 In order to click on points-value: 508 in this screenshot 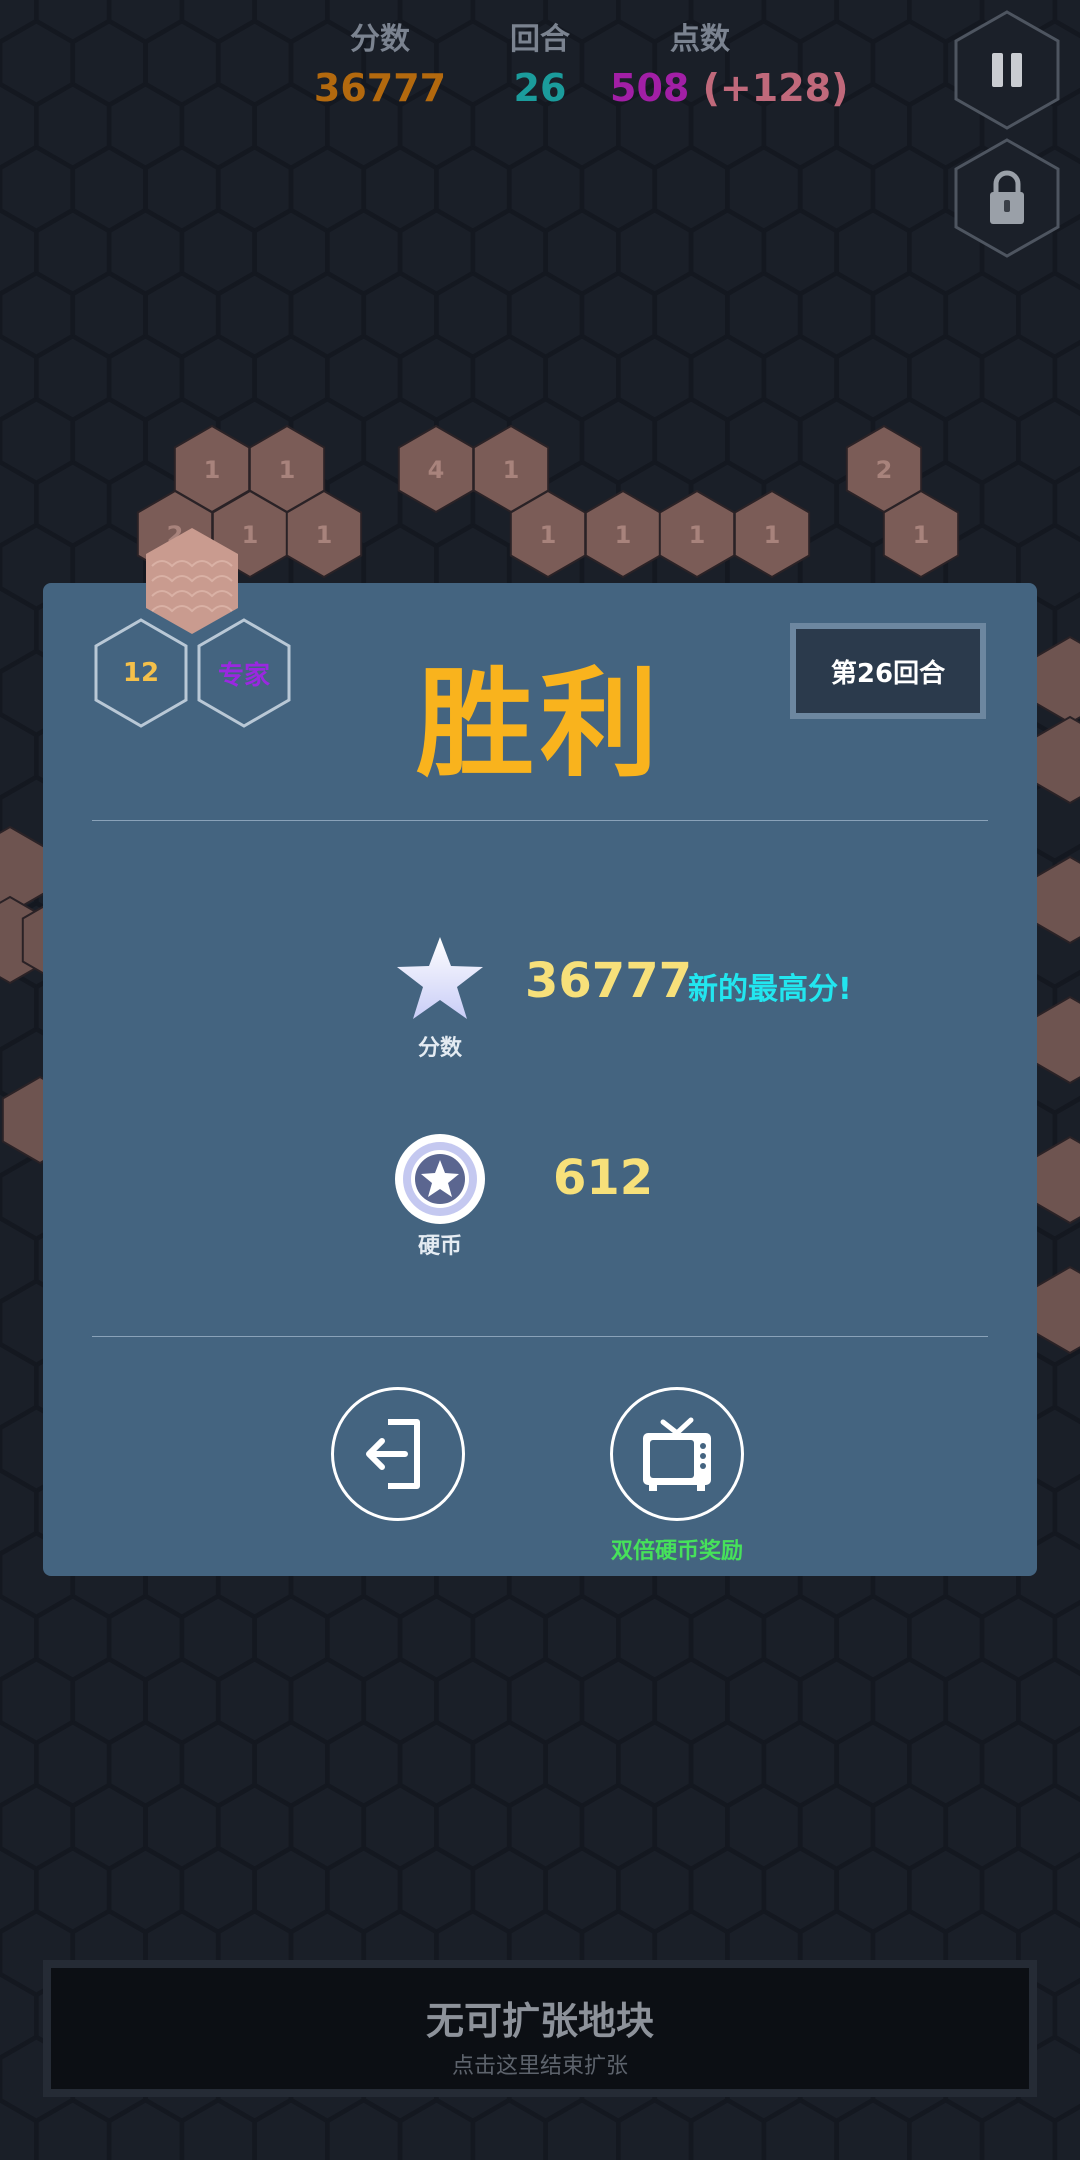, I will do `click(650, 88)`.